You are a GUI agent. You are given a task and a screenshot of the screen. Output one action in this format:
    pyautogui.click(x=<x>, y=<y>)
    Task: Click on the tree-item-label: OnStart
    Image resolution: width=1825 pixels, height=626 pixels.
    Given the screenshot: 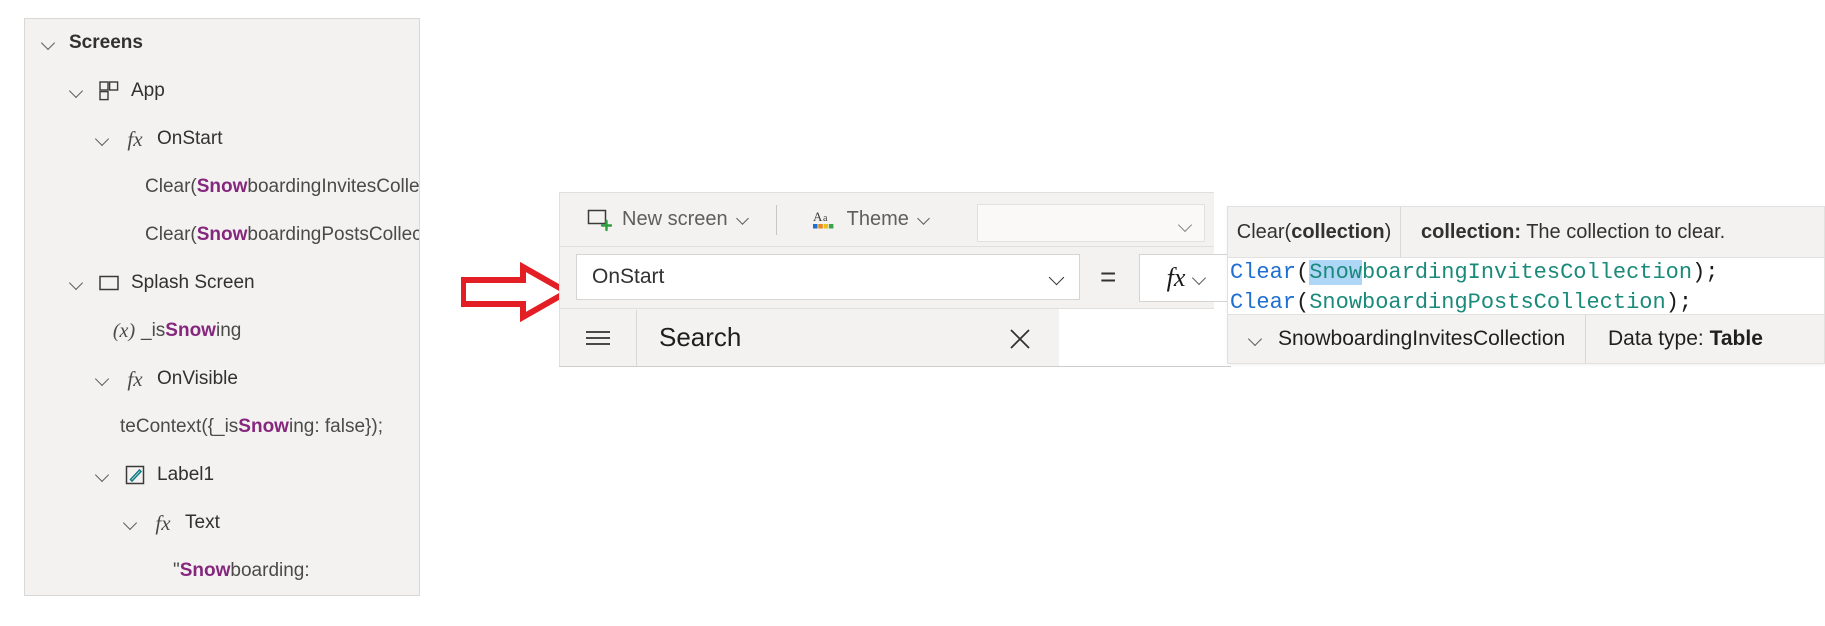 What is the action you would take?
    pyautogui.click(x=190, y=138)
    